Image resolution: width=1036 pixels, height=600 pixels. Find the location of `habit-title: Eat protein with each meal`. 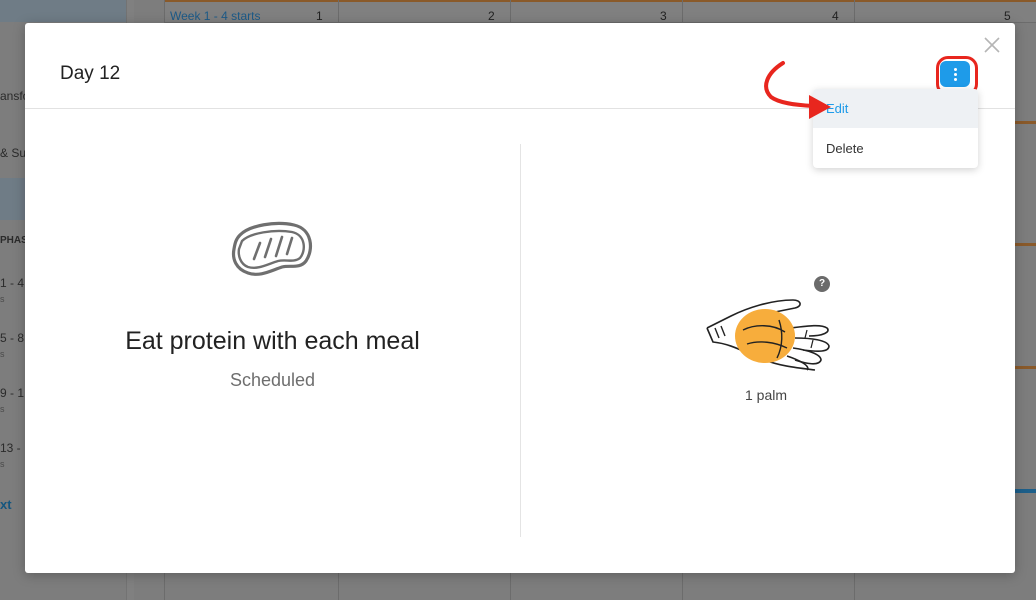

habit-title: Eat protein with each meal is located at coordinates (272, 341).